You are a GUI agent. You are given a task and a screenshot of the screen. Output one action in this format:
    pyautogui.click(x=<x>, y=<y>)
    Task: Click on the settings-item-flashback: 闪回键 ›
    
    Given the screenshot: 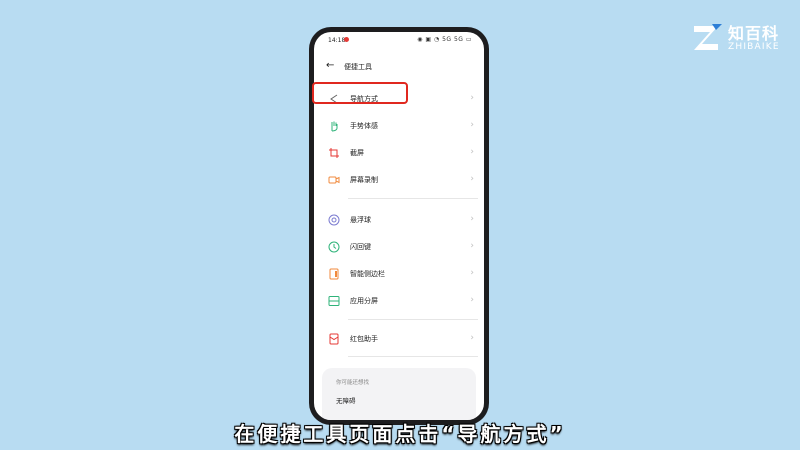 What is the action you would take?
    pyautogui.click(x=399, y=247)
    